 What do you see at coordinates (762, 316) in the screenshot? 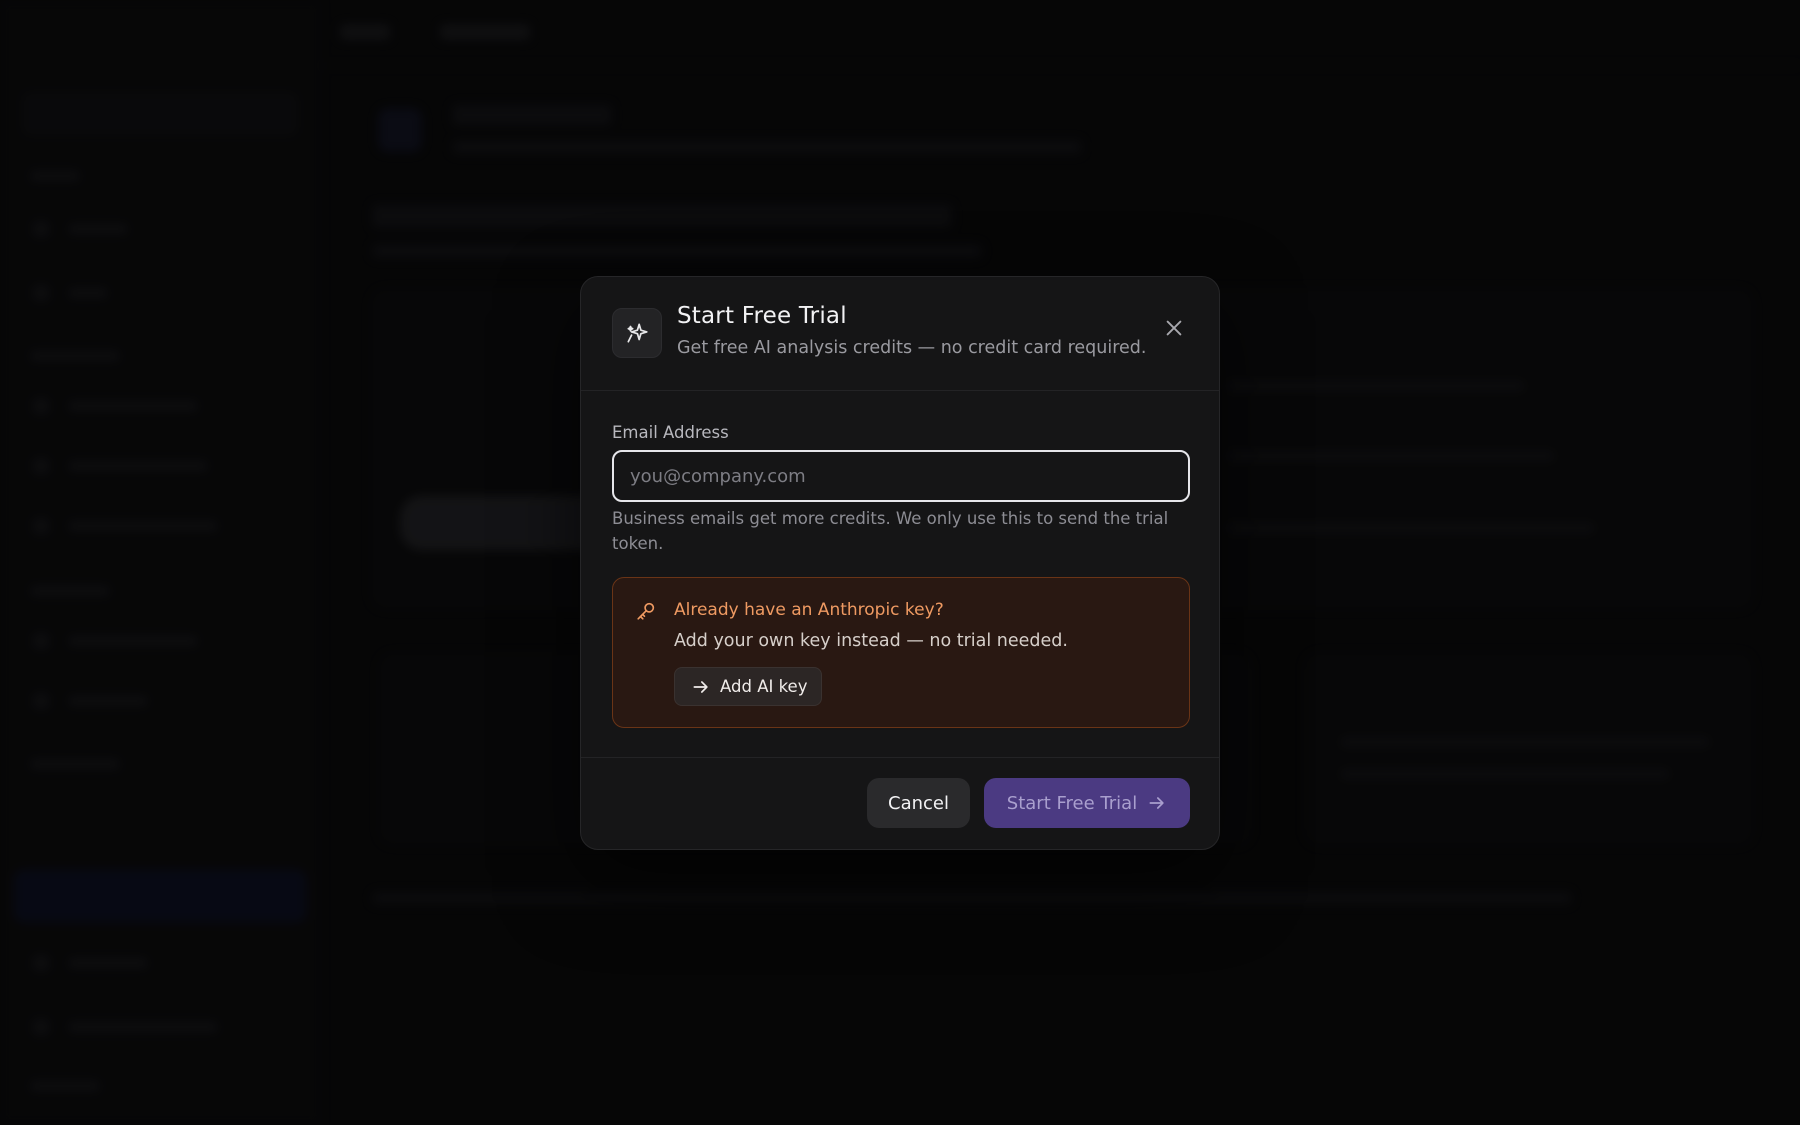
I see `modal-title: Start Free Trial` at bounding box center [762, 316].